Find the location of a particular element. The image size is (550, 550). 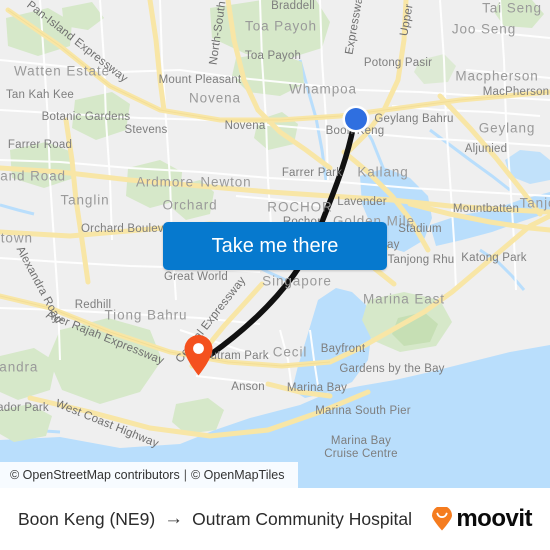

trip-destination-label: Outram Community Hospital is located at coordinates (302, 518).